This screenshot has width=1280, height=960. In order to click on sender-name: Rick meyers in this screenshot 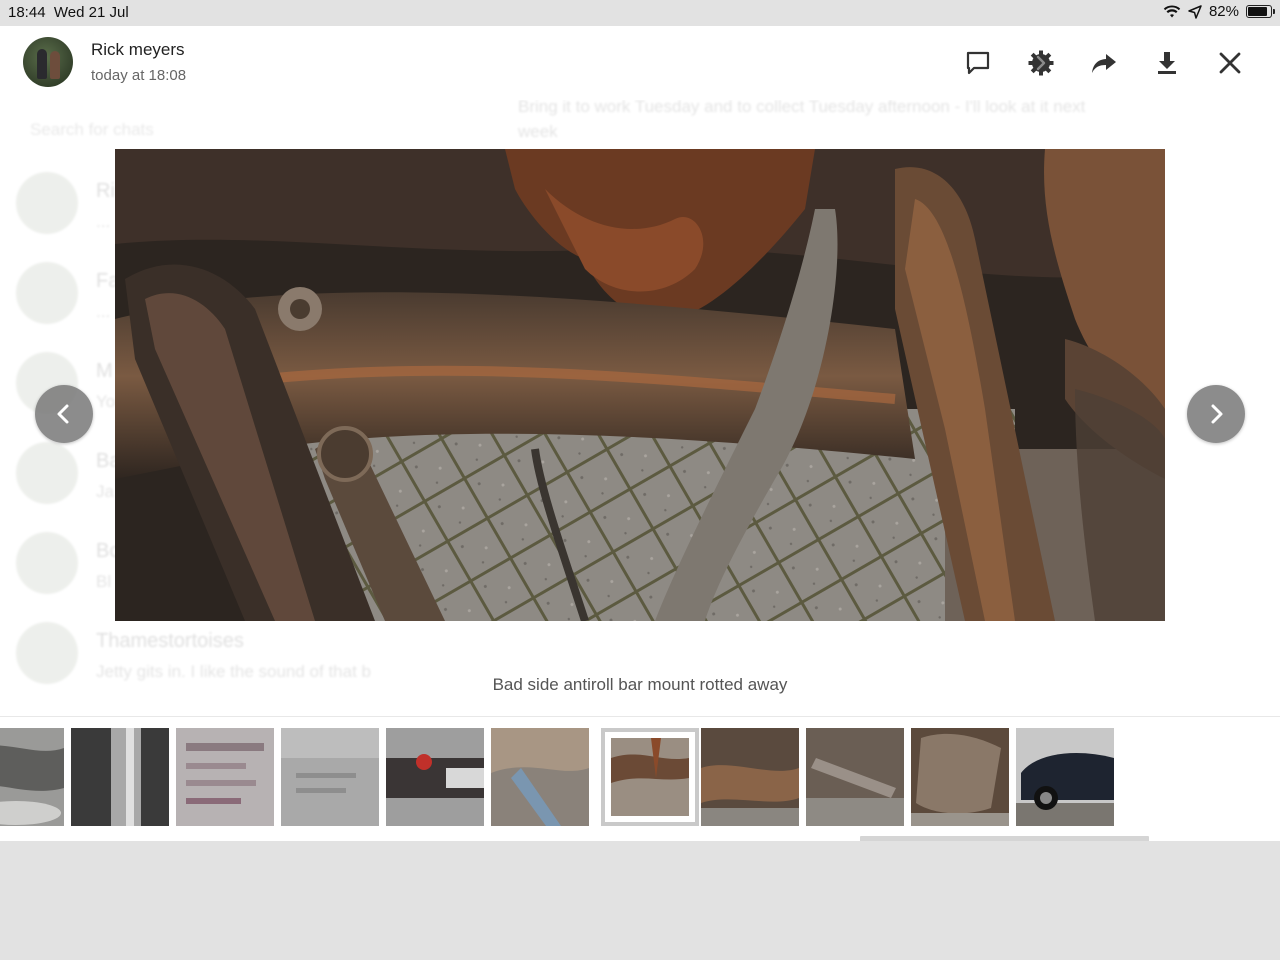, I will do `click(138, 49)`.